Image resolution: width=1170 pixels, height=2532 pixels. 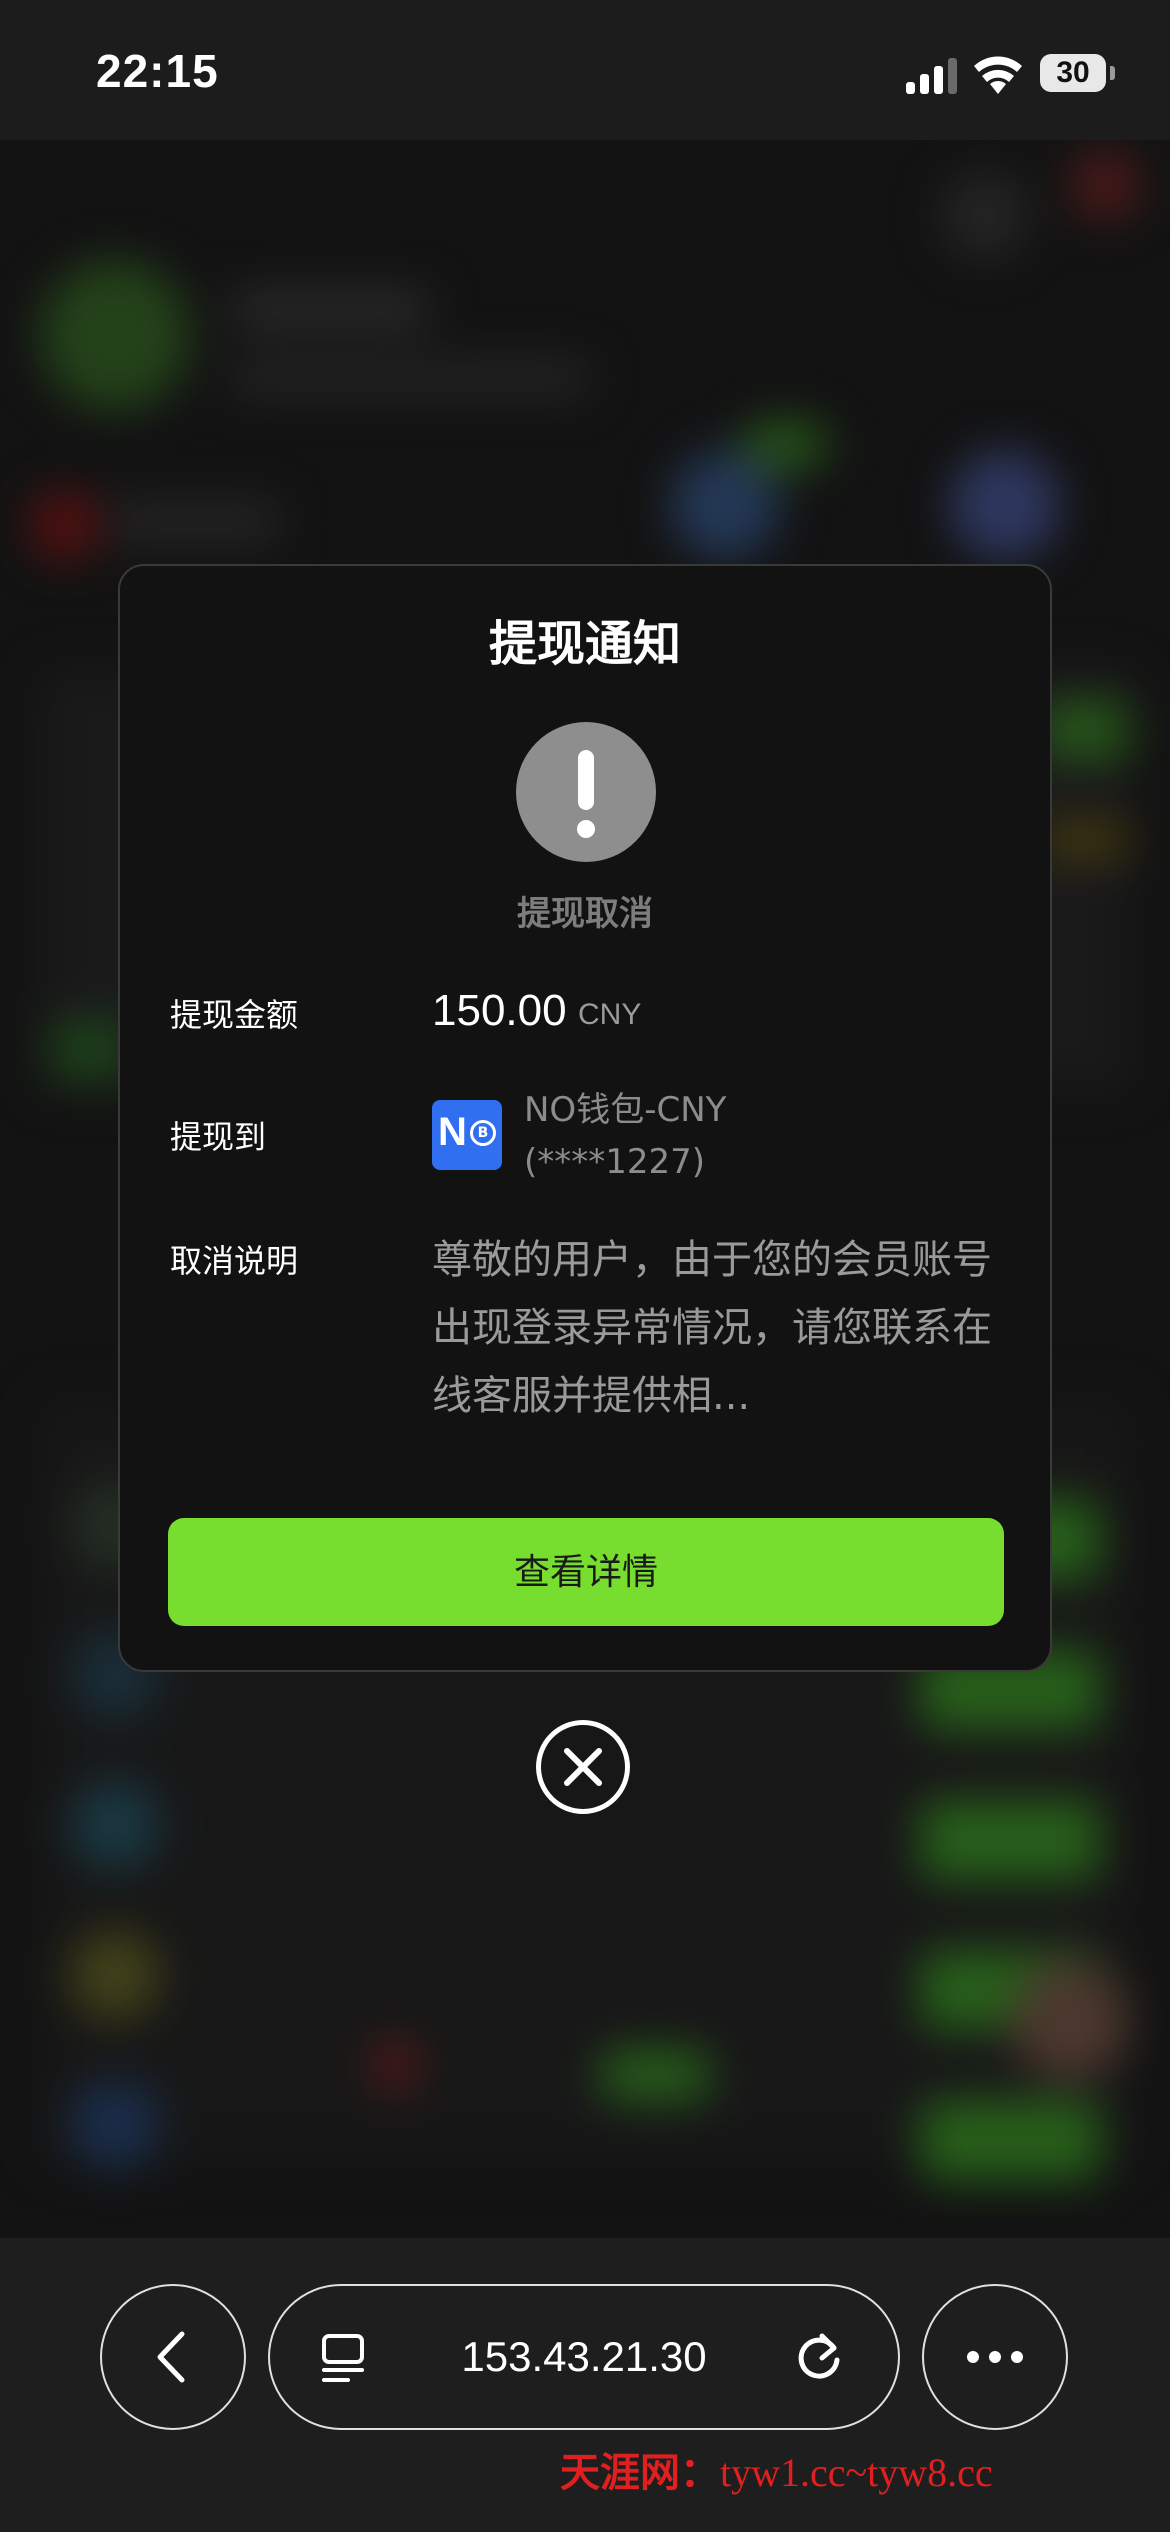 What do you see at coordinates (776, 2472) in the screenshot?
I see `site-watermark: 天涯网：tyw1.cc~tyw8.cc` at bounding box center [776, 2472].